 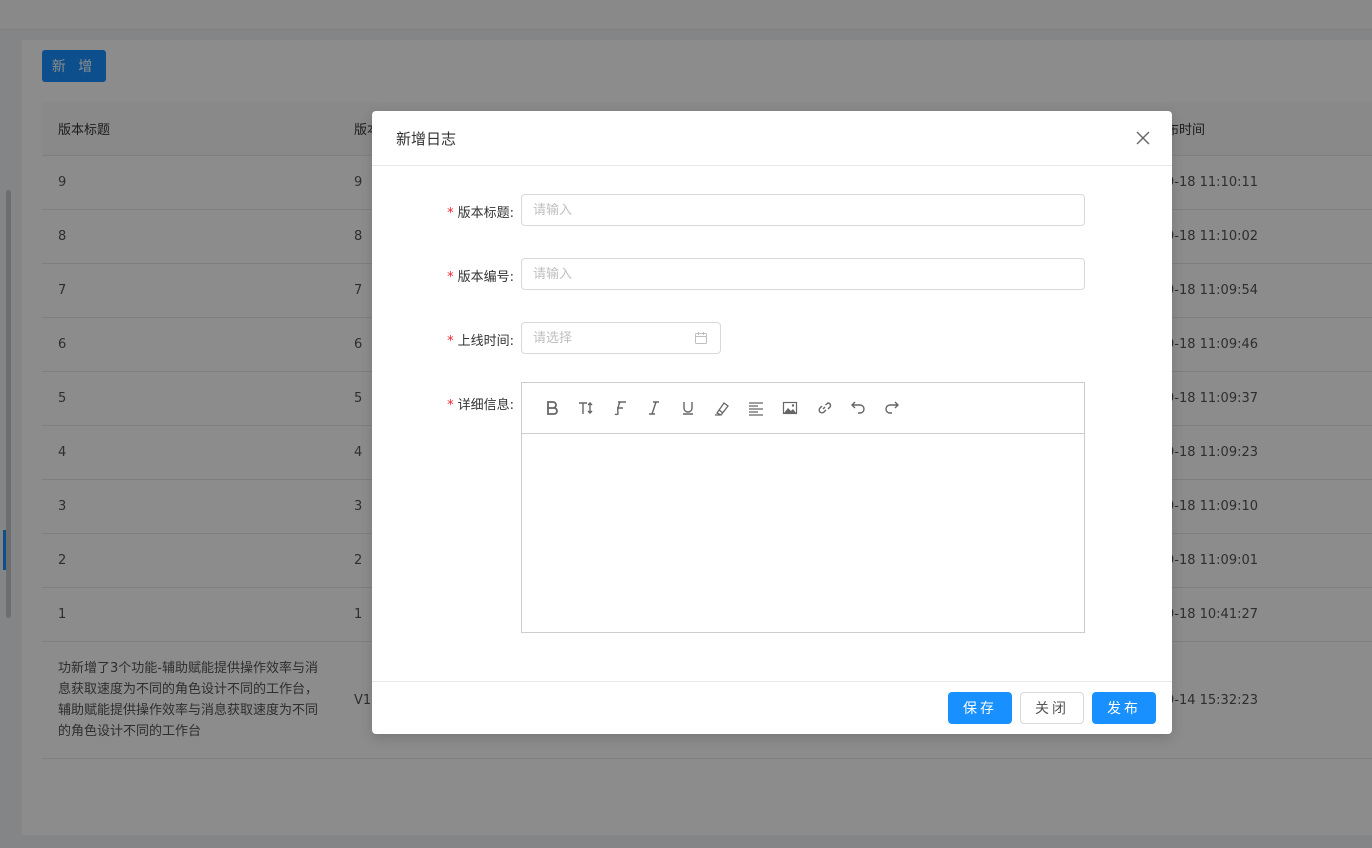 I want to click on rich-text-editor, so click(x=803, y=507).